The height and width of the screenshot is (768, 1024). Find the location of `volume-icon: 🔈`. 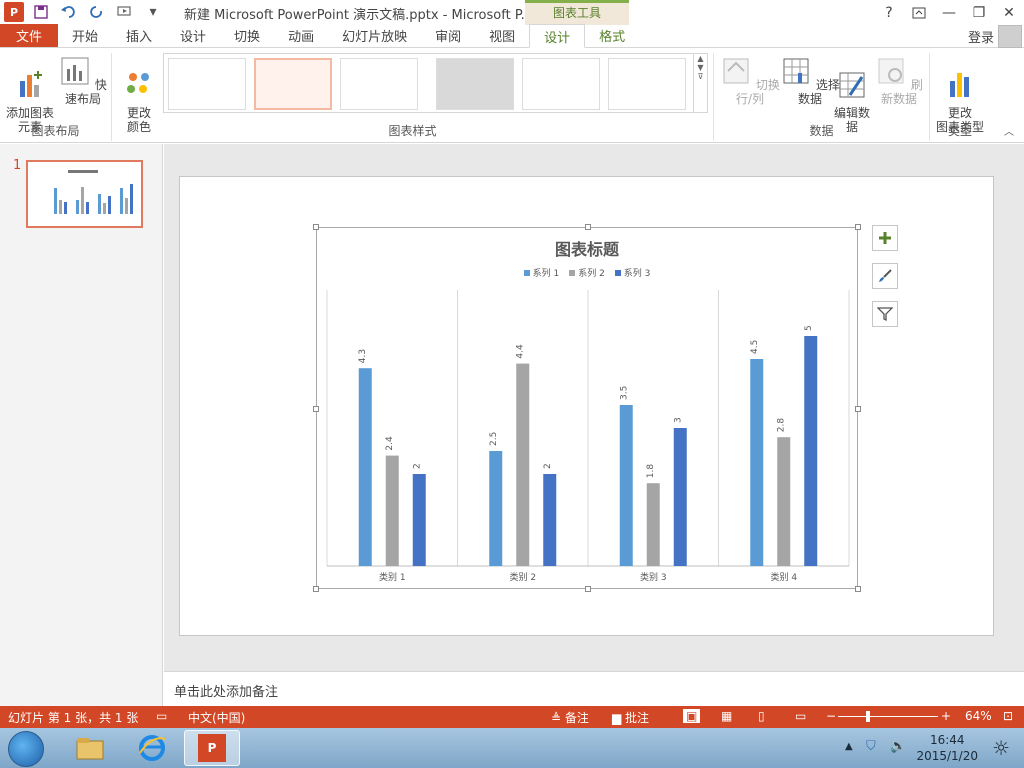

volume-icon: 🔈 is located at coordinates (898, 746).